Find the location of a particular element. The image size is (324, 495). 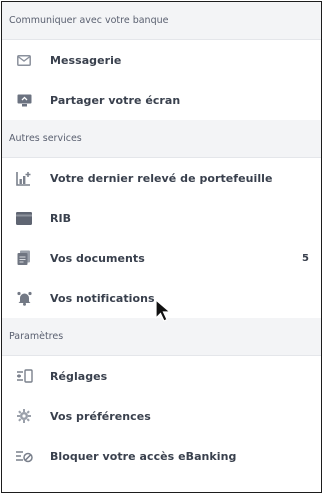

section-header-autres-services: Autres services is located at coordinates (161, 139).